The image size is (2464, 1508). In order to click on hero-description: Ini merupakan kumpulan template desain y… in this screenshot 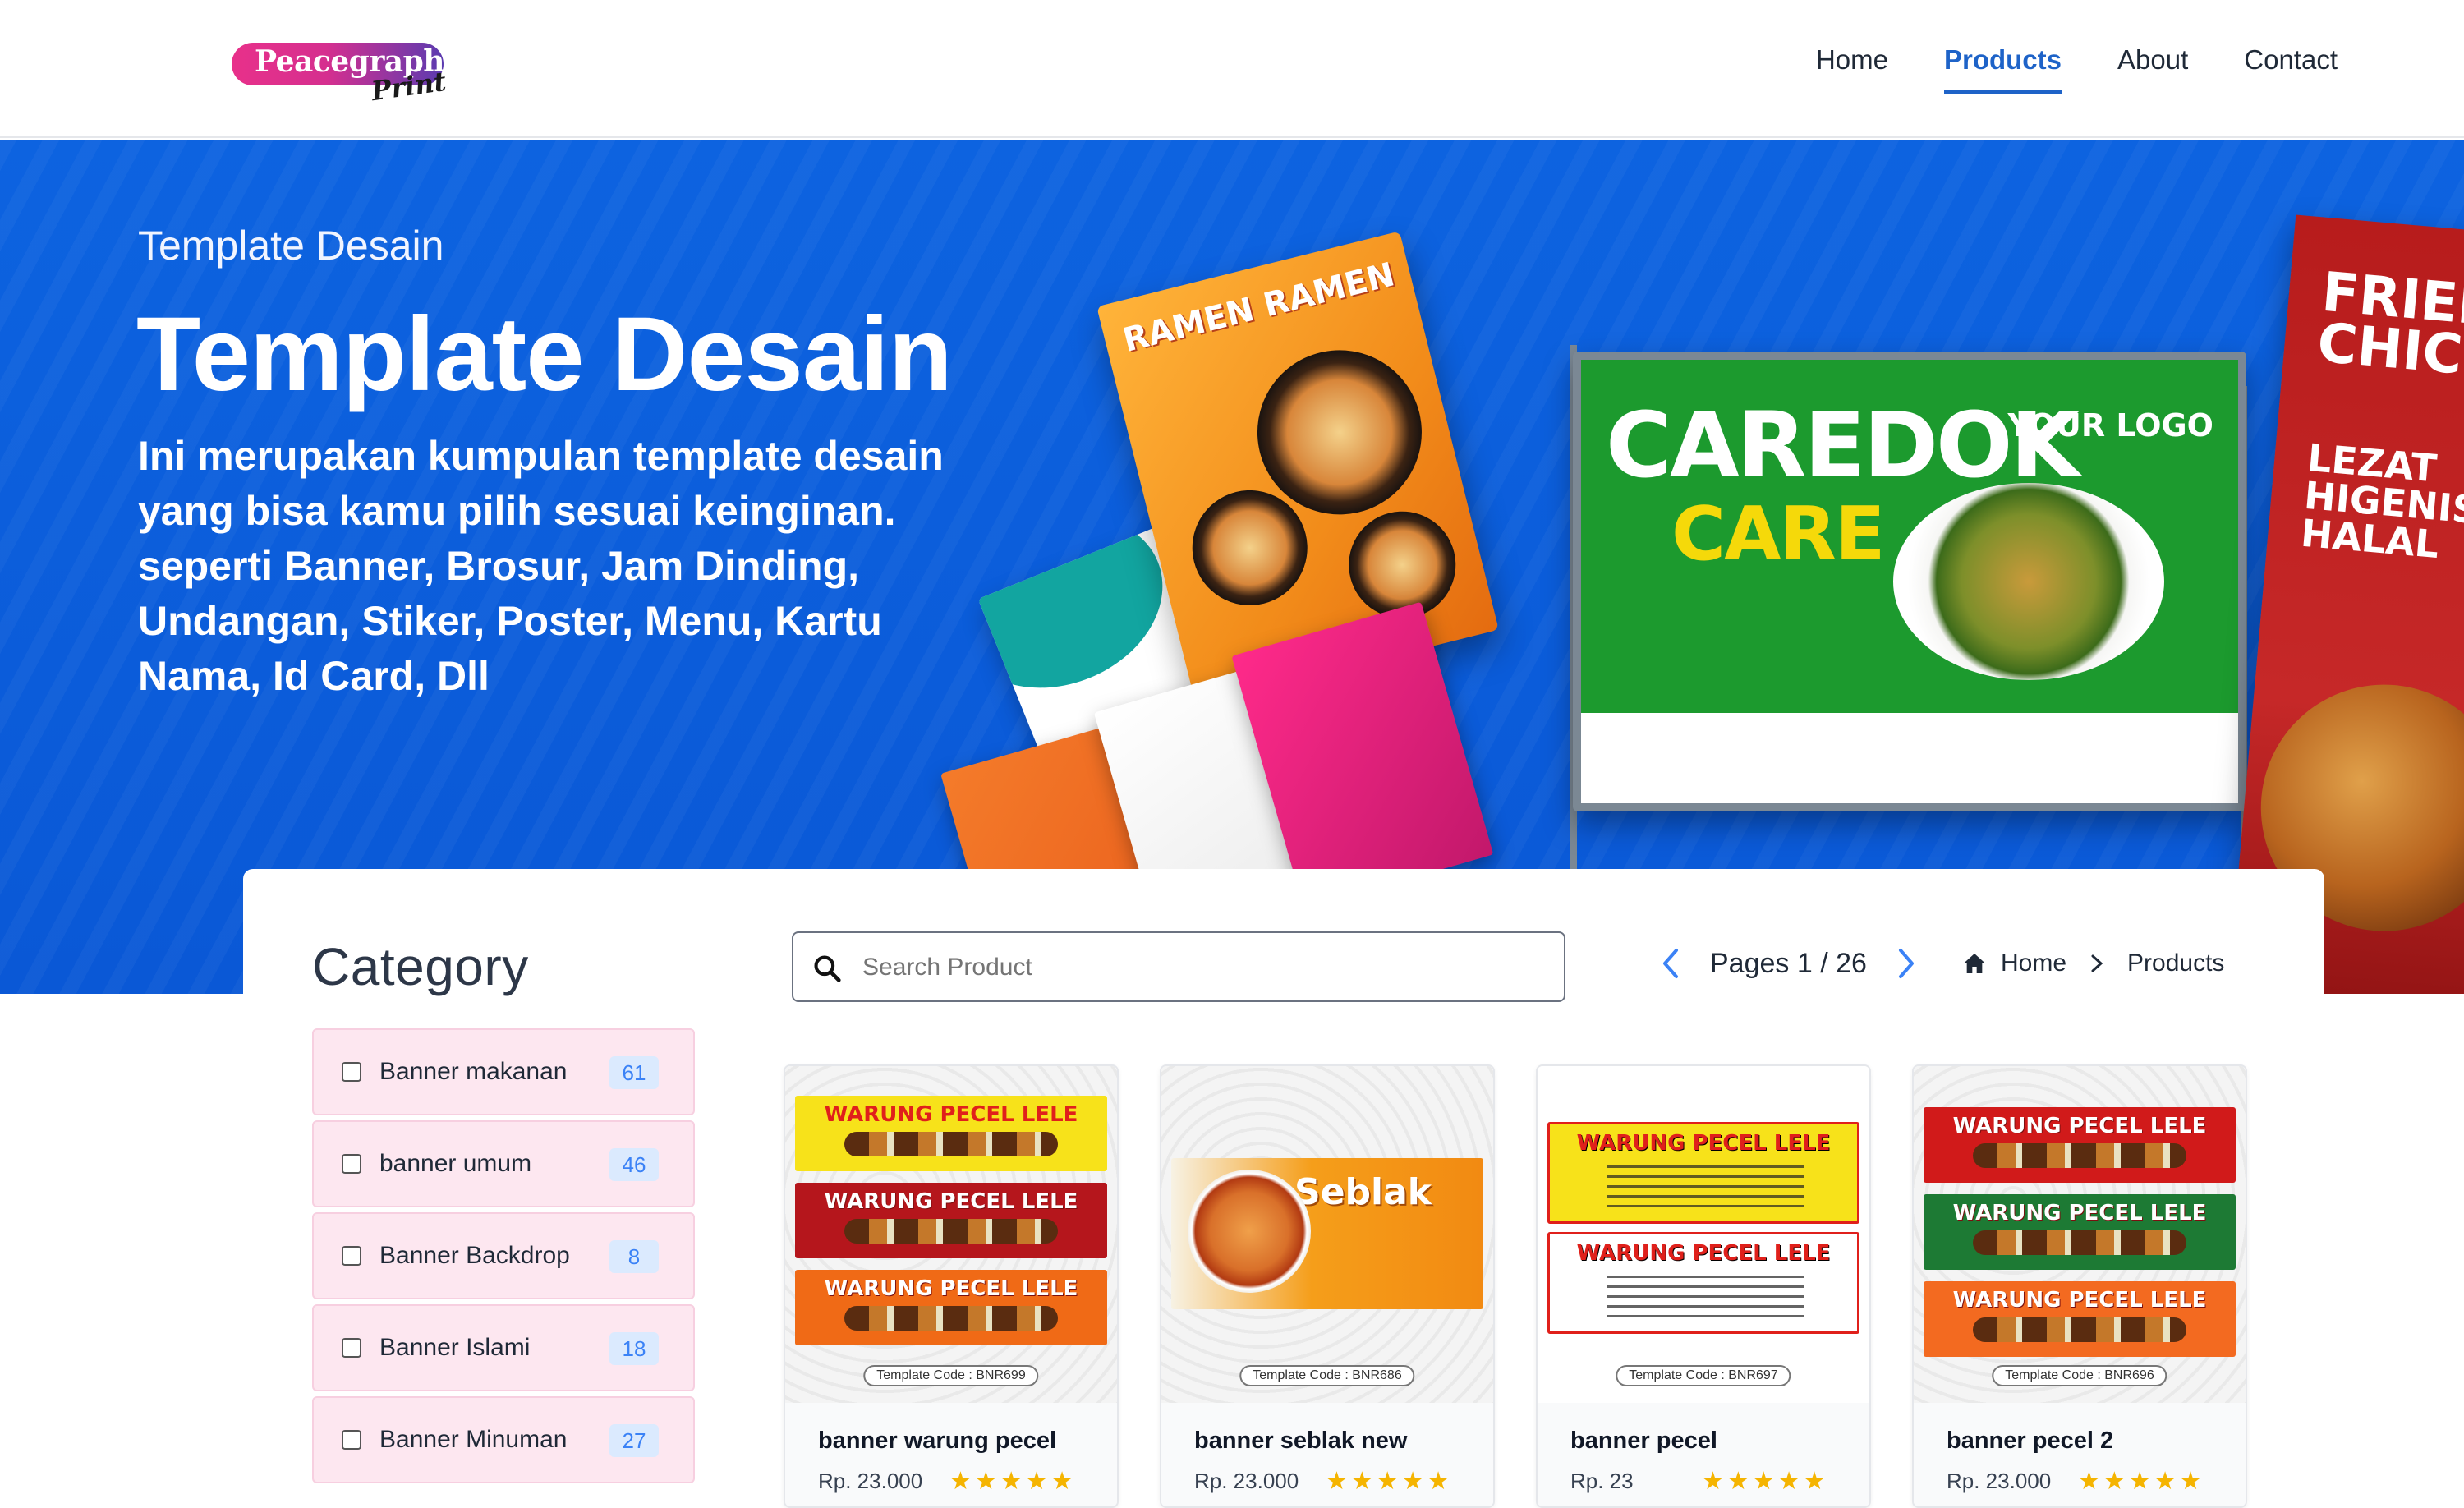, I will do `click(541, 566)`.